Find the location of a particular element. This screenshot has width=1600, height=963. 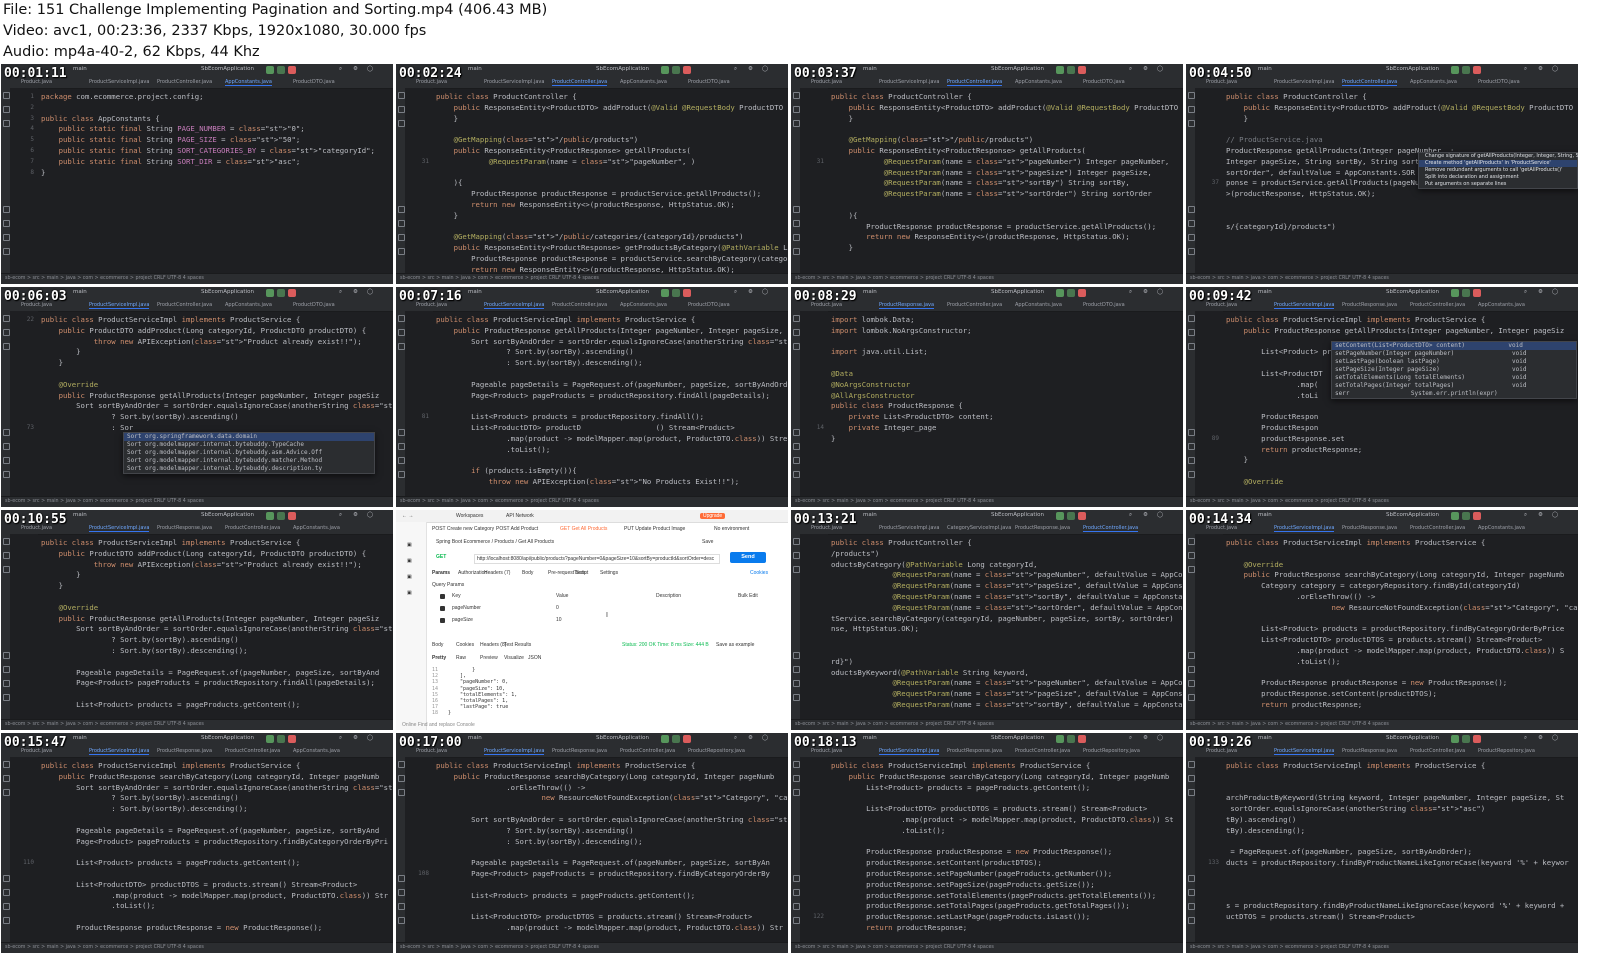

editor-tab: CategoryServiceImpl.java is located at coordinates (979, 528).